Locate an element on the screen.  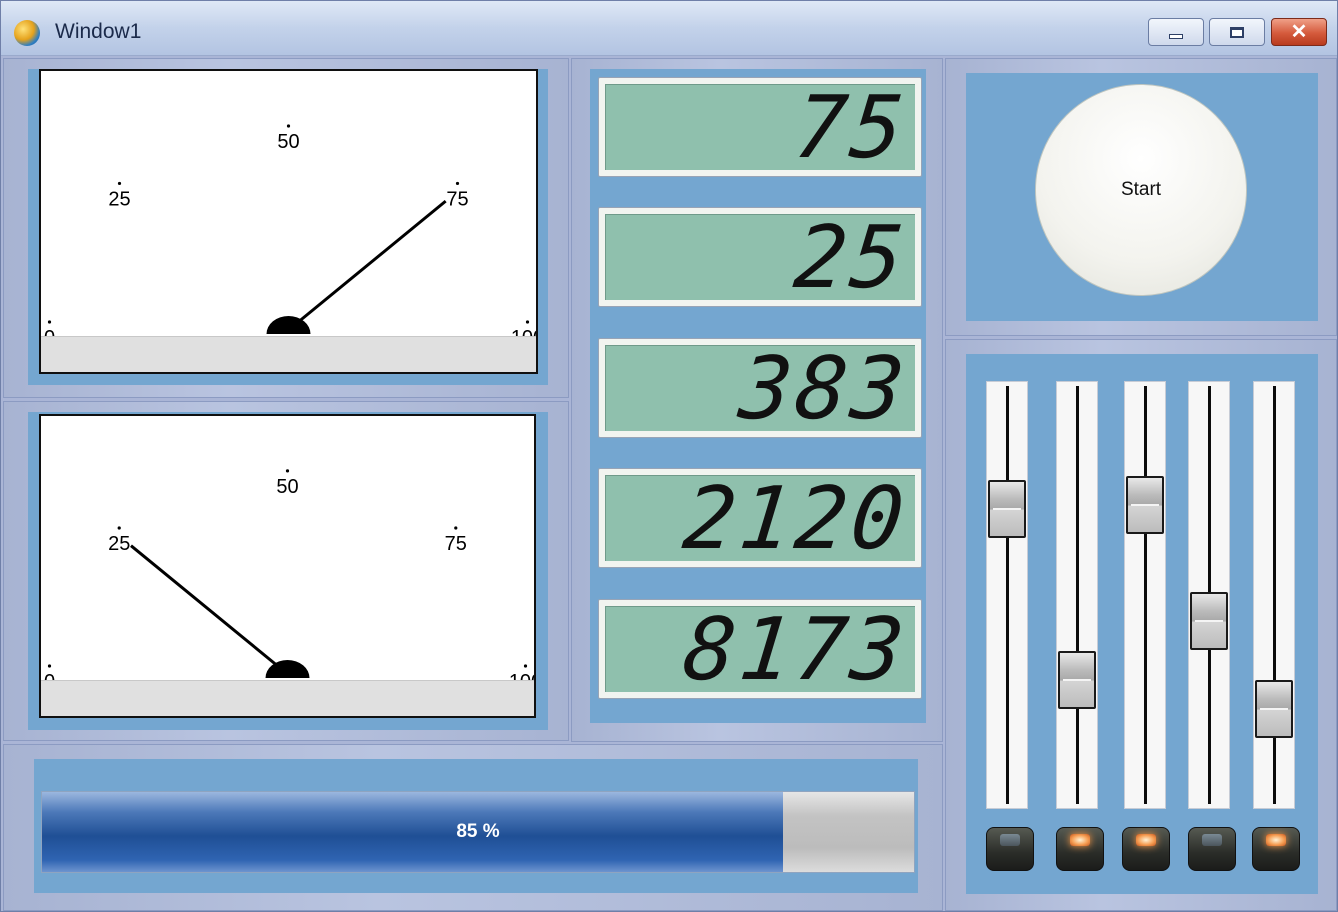
lcd-face: 2120 is located at coordinates (760, 519).